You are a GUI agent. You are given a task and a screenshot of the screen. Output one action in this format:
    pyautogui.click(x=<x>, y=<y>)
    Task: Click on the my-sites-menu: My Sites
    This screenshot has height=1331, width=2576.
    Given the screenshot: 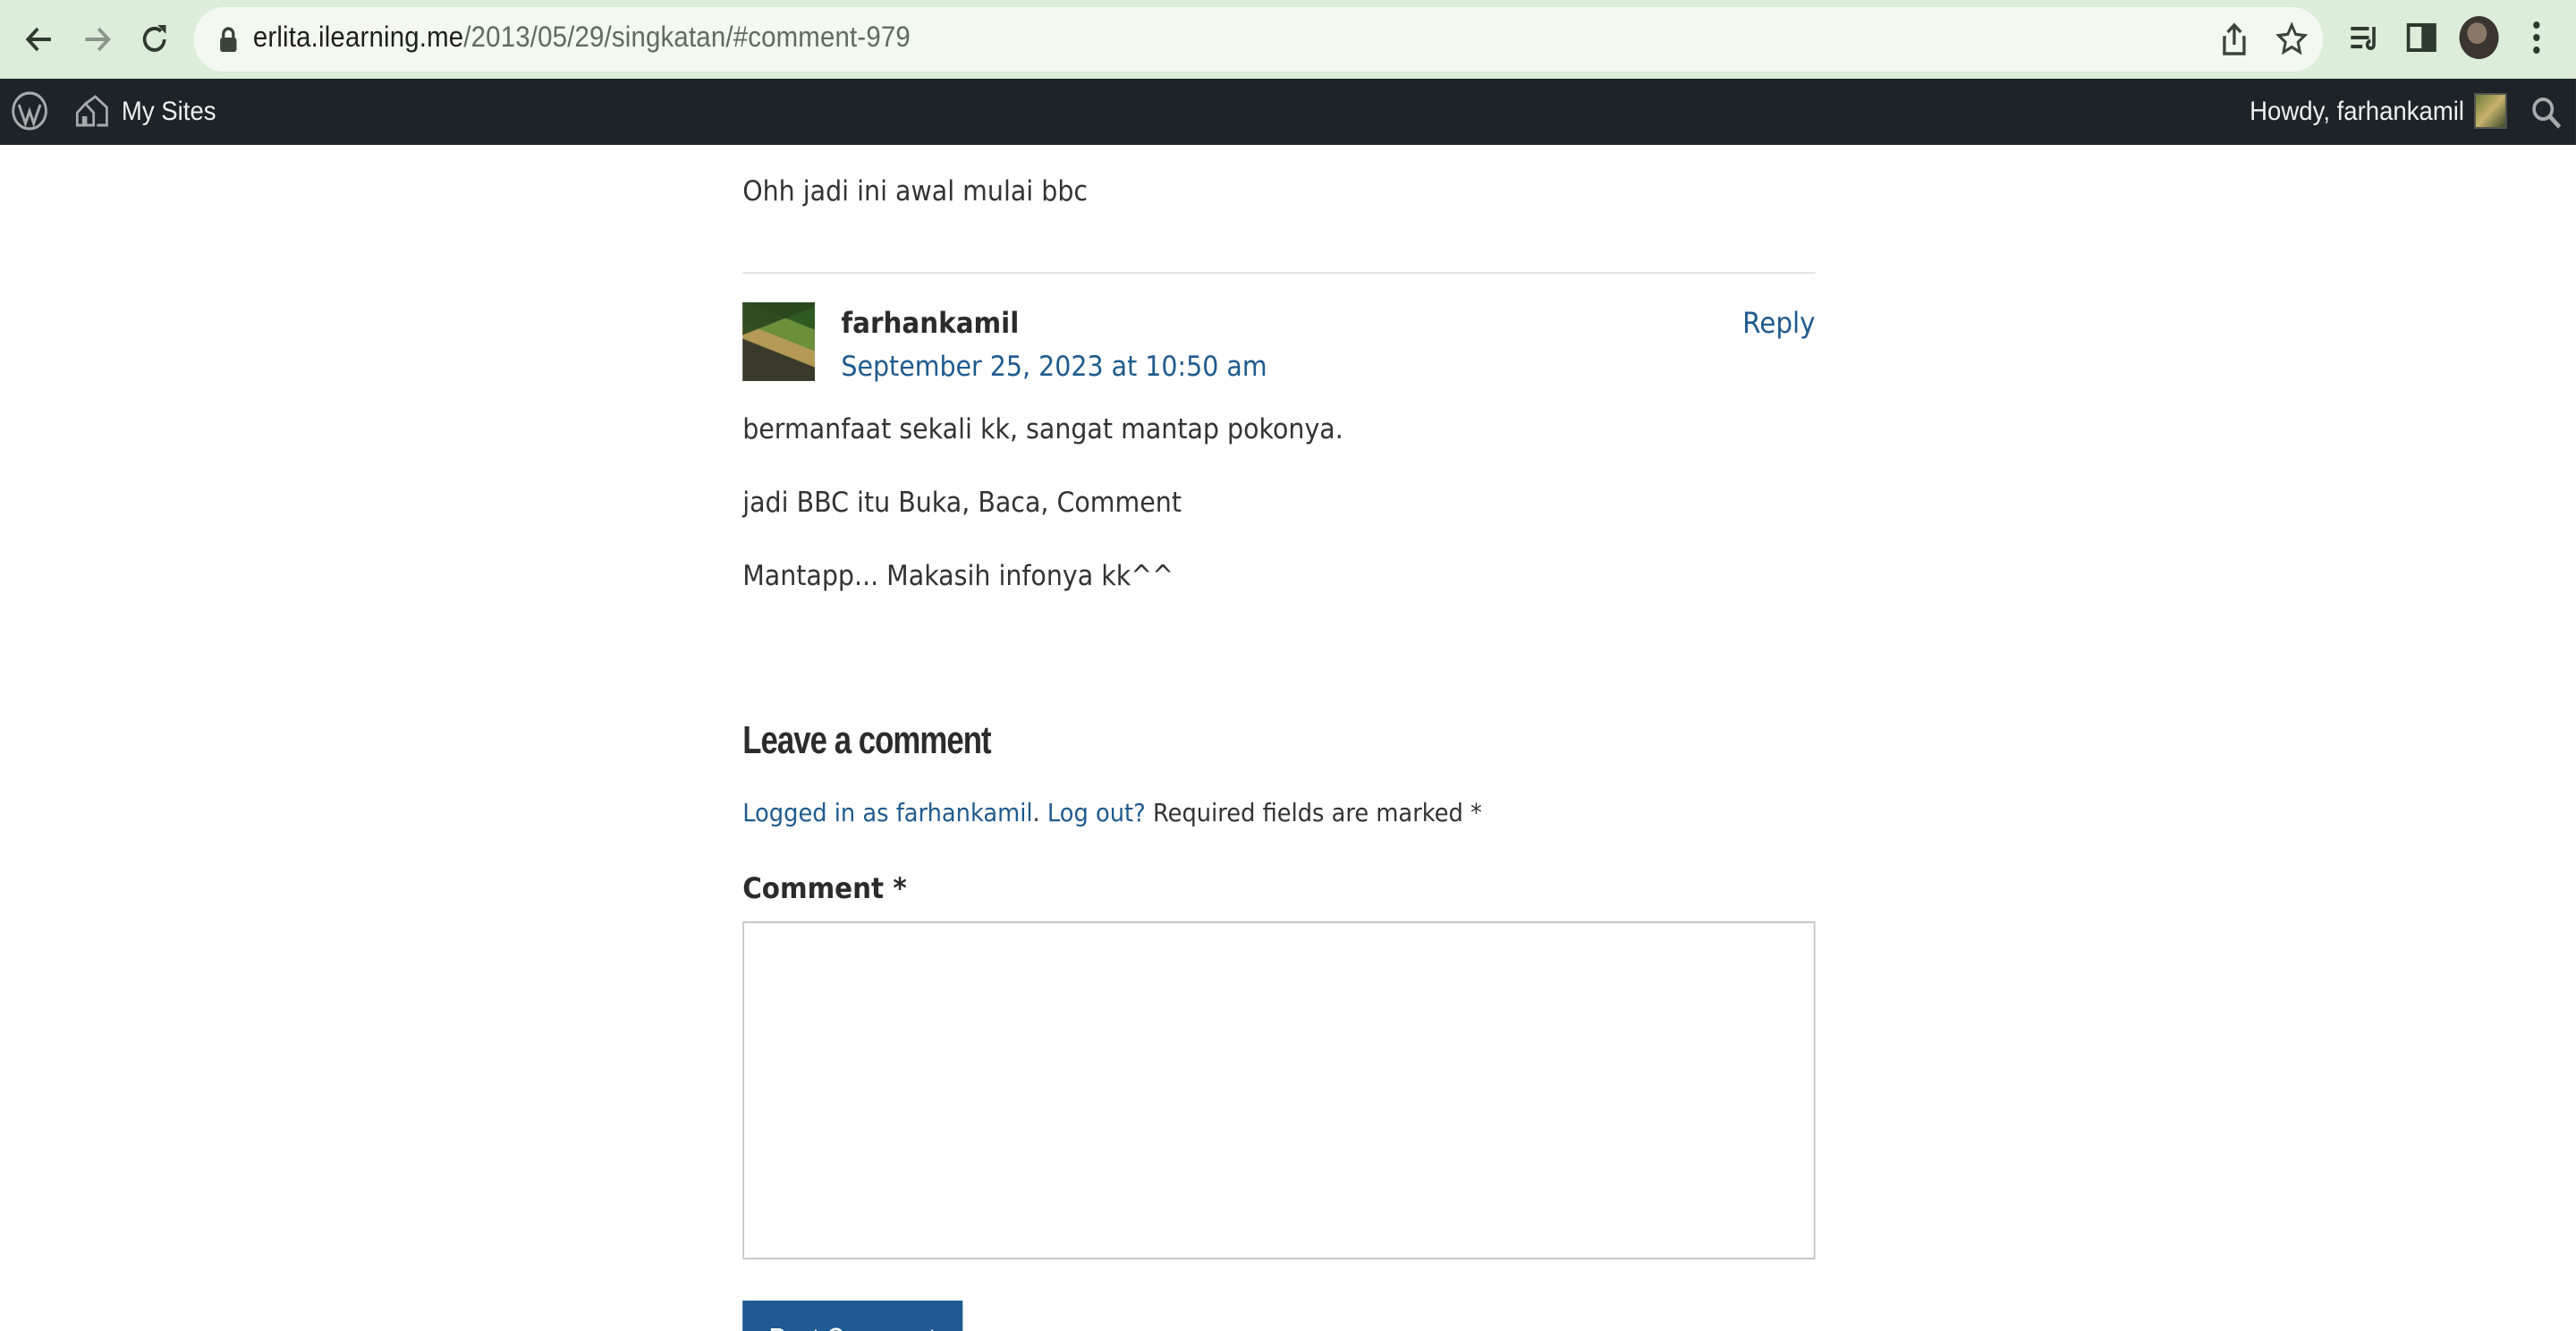 What is the action you would take?
    pyautogui.click(x=145, y=112)
    